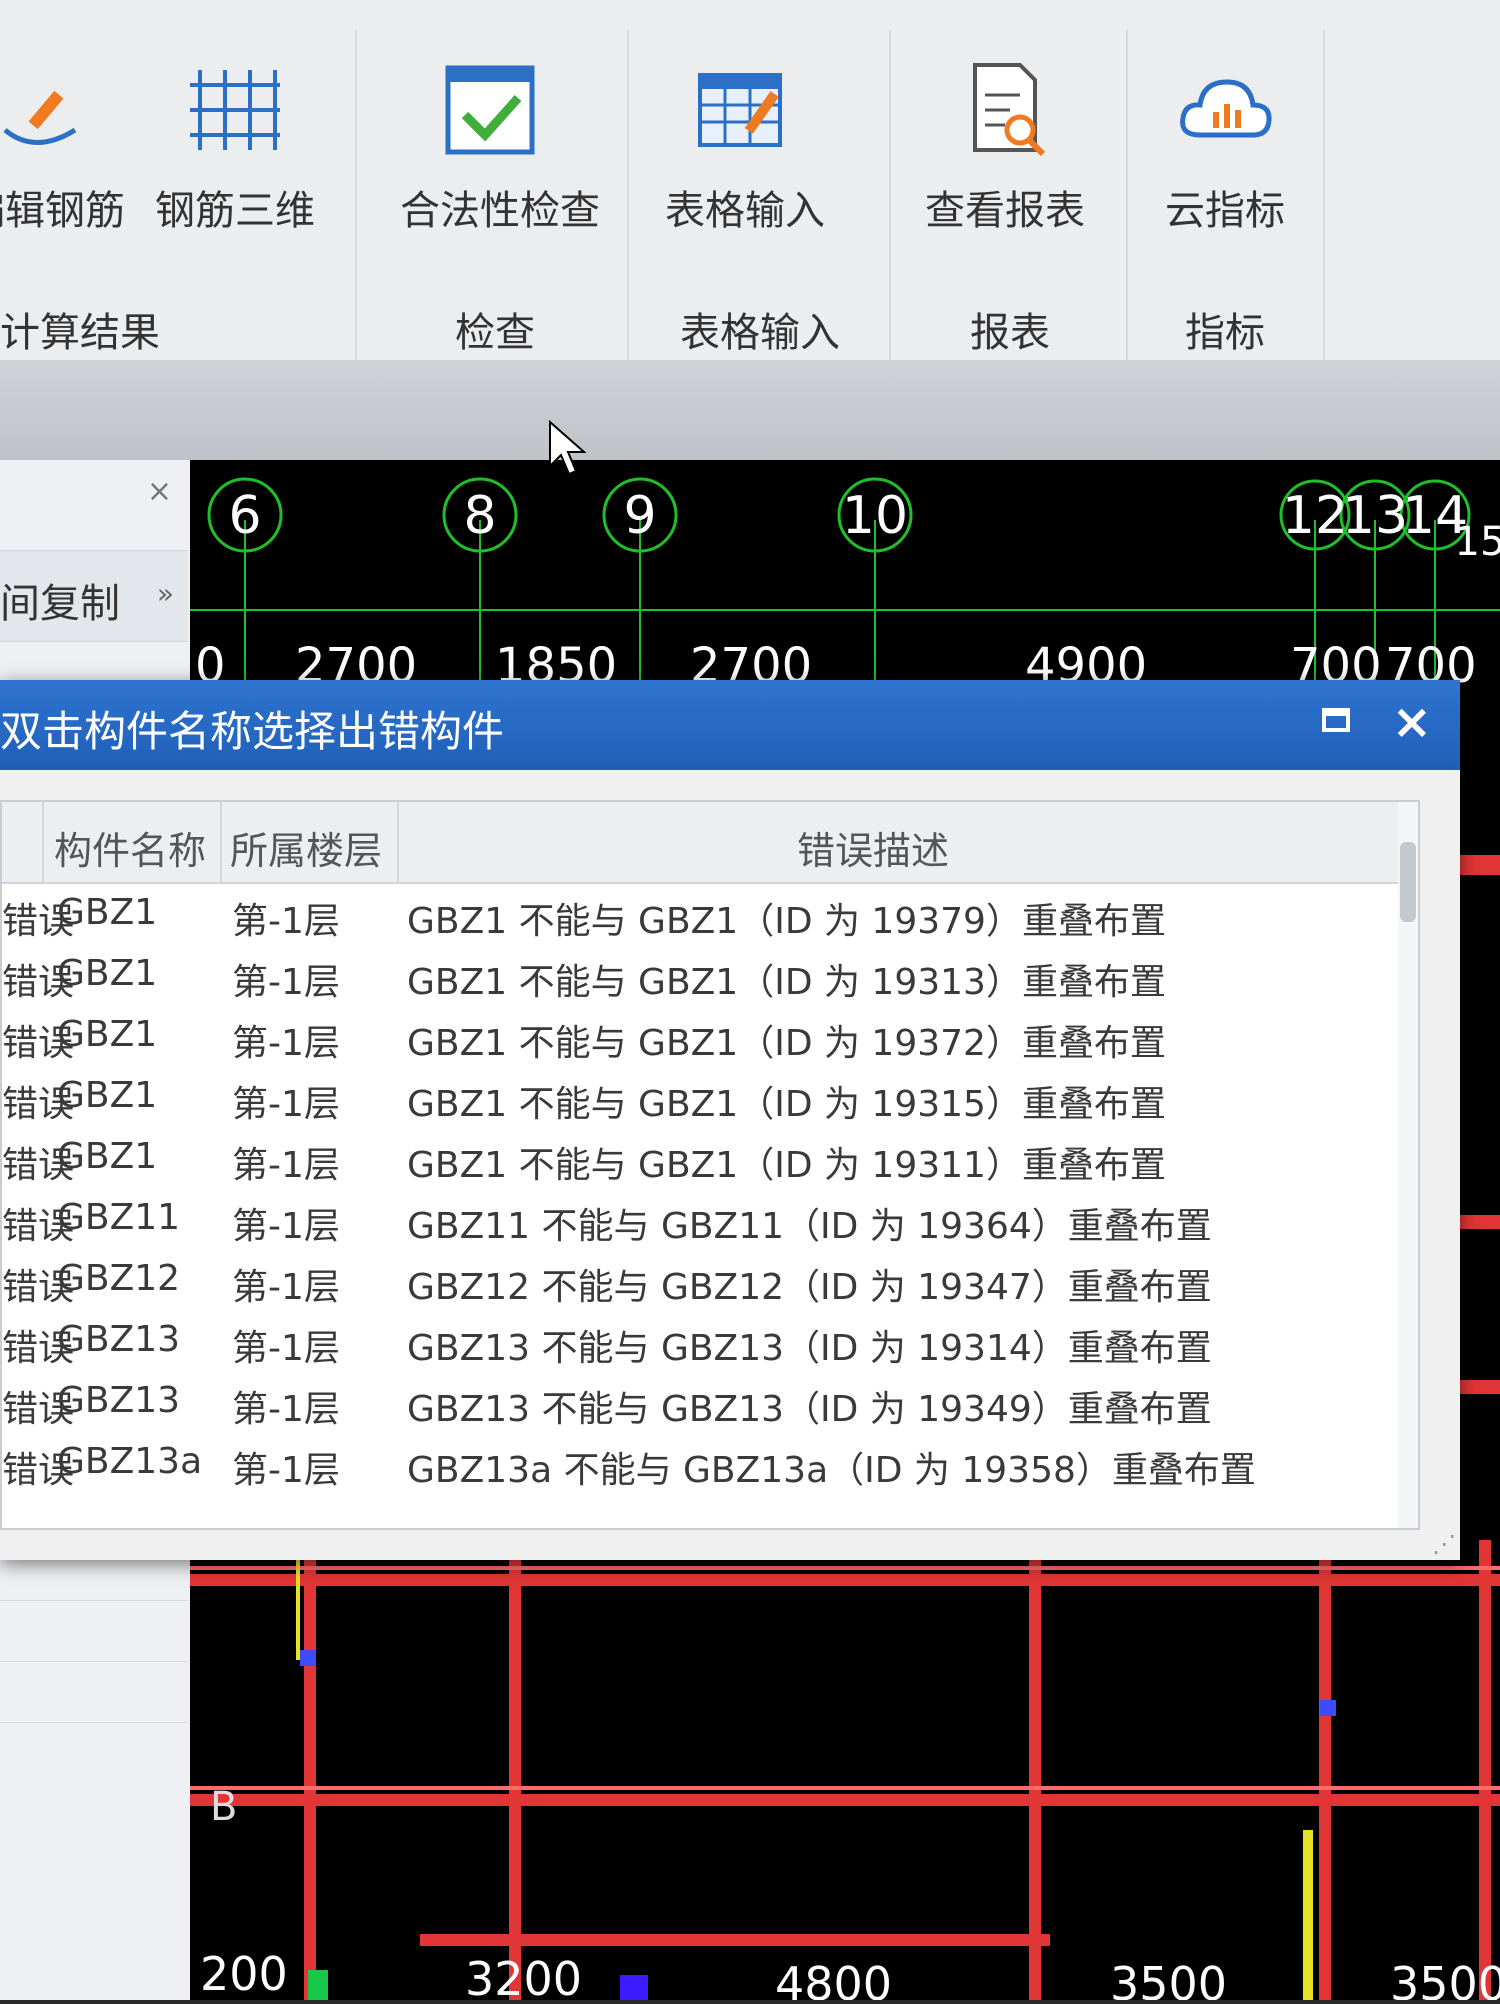  What do you see at coordinates (1408, 1165) in the screenshot?
I see `vertical-scrollbar` at bounding box center [1408, 1165].